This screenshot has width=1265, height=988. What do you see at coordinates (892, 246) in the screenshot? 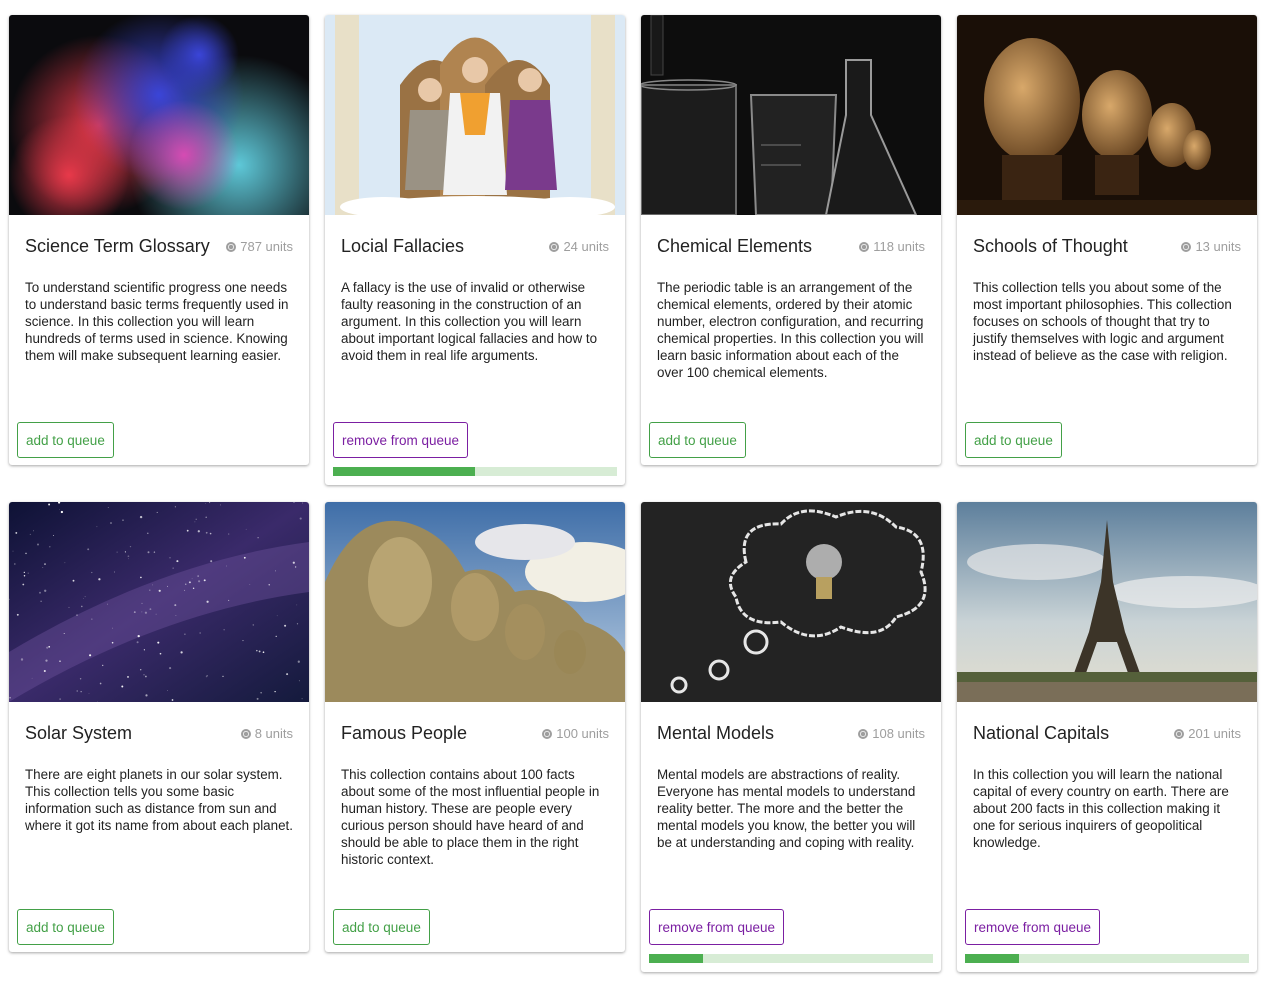
I see `units-count: 118 units` at bounding box center [892, 246].